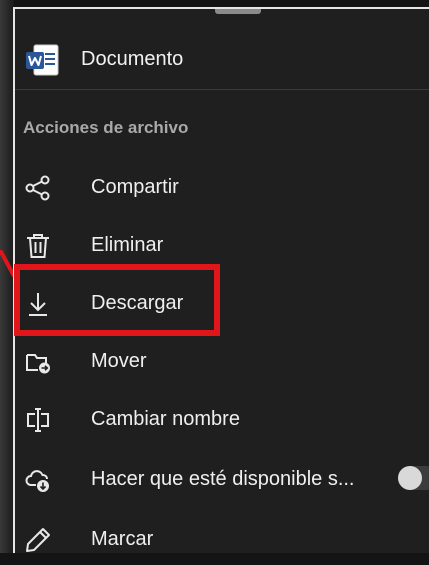 The width and height of the screenshot is (429, 565). I want to click on action-rename: Cambiar nombre, so click(222, 420).